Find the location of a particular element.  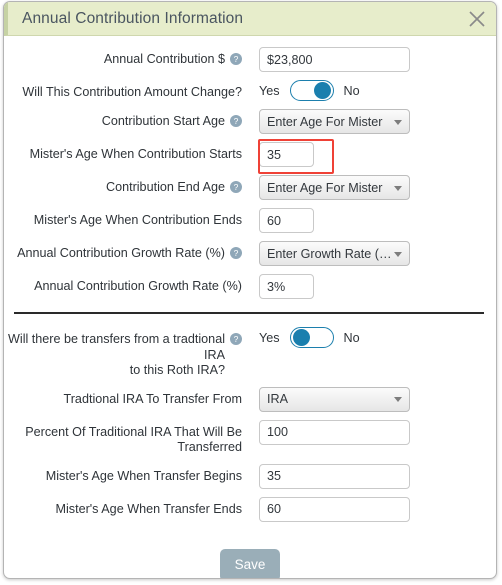

section-divider is located at coordinates (249, 313).